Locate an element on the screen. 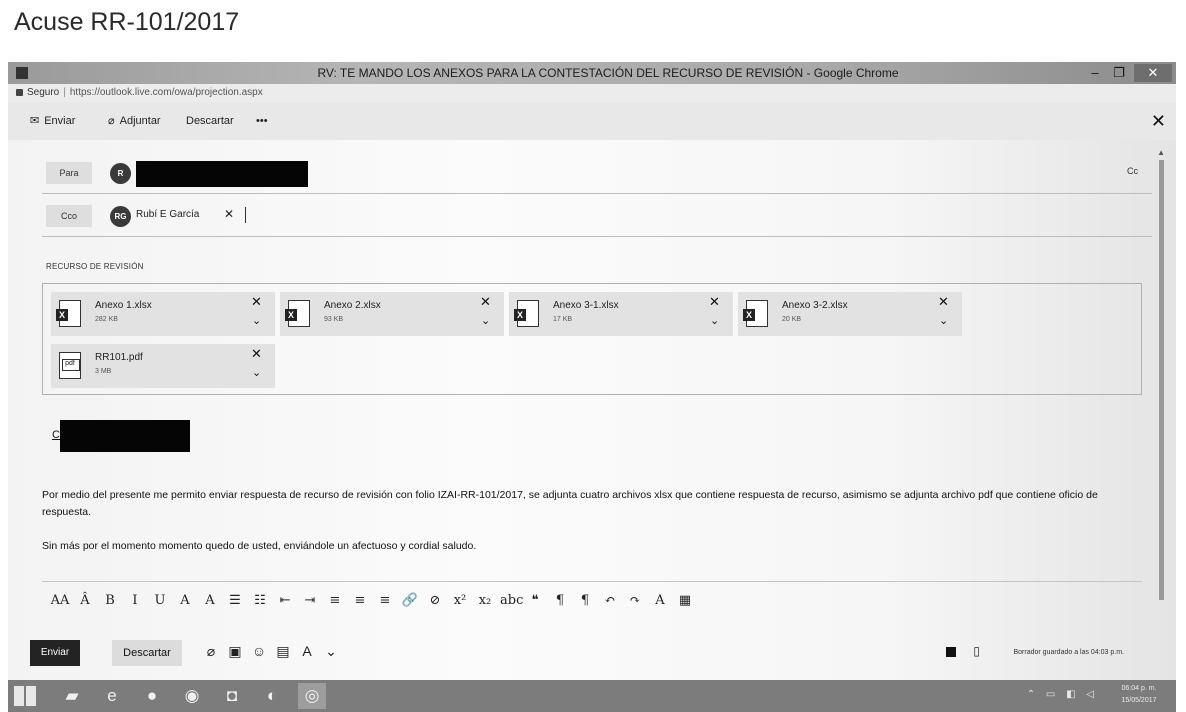 This screenshot has width=1186, height=712. app-icon: ◉ is located at coordinates (192, 696).